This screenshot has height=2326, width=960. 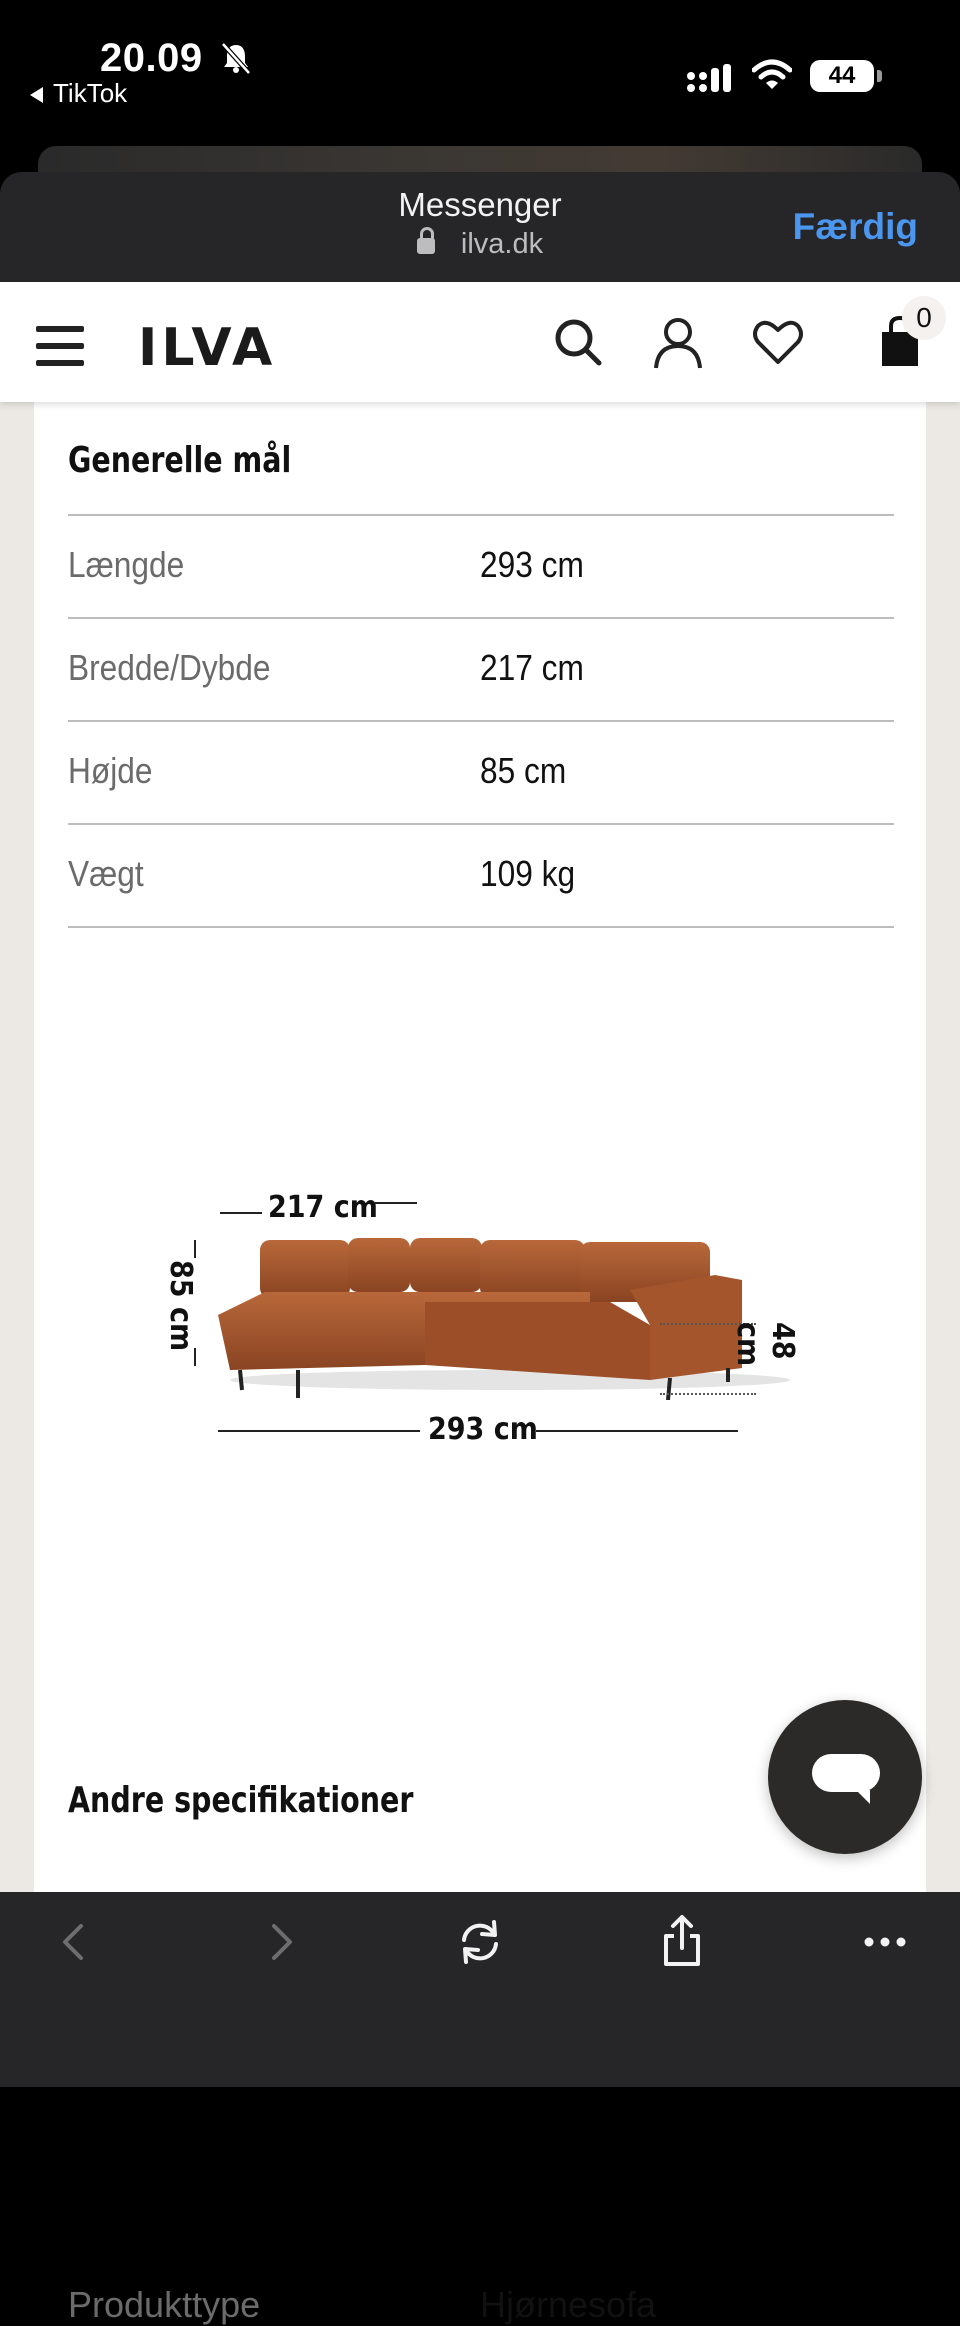 I want to click on browser-header: Messenger ilva.dk Færdig, so click(x=480, y=227).